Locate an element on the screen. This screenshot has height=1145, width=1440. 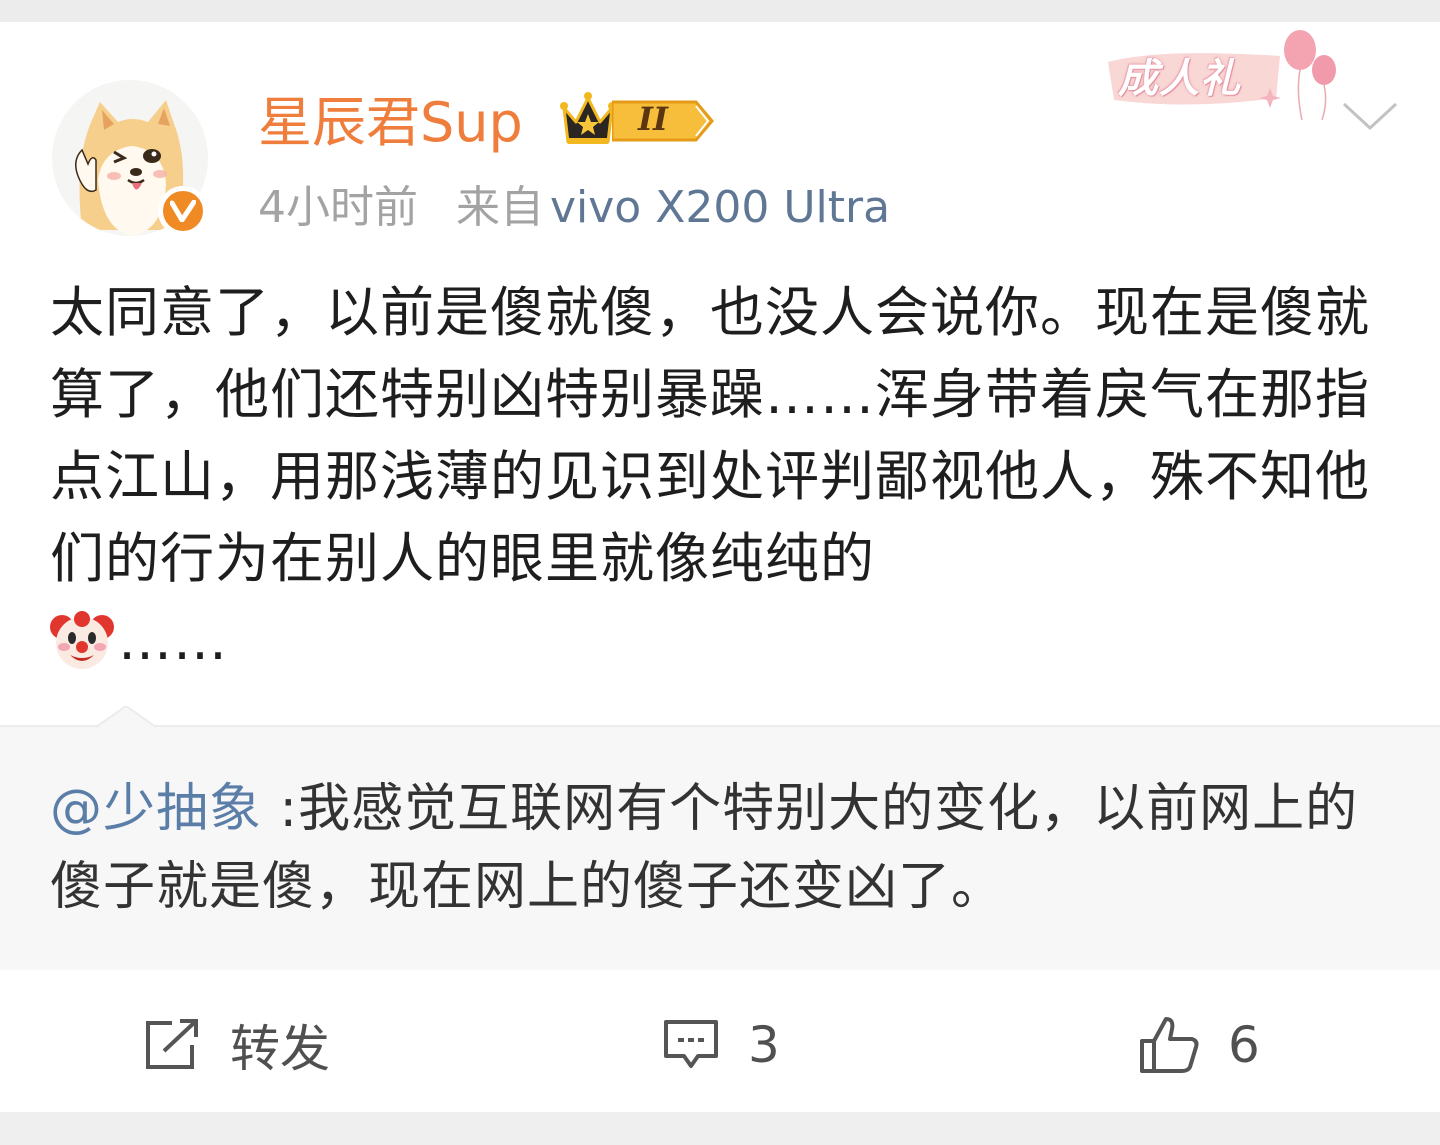
post-meta: 4小时前 来自 vivo X200 Ultra is located at coordinates (574, 208).